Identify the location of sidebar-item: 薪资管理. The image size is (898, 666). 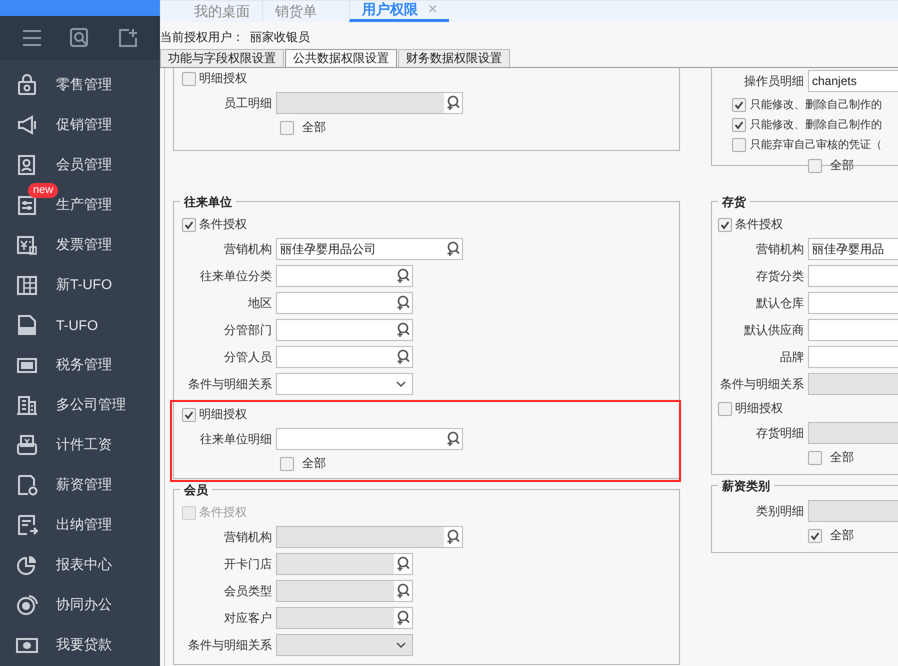
(80, 485).